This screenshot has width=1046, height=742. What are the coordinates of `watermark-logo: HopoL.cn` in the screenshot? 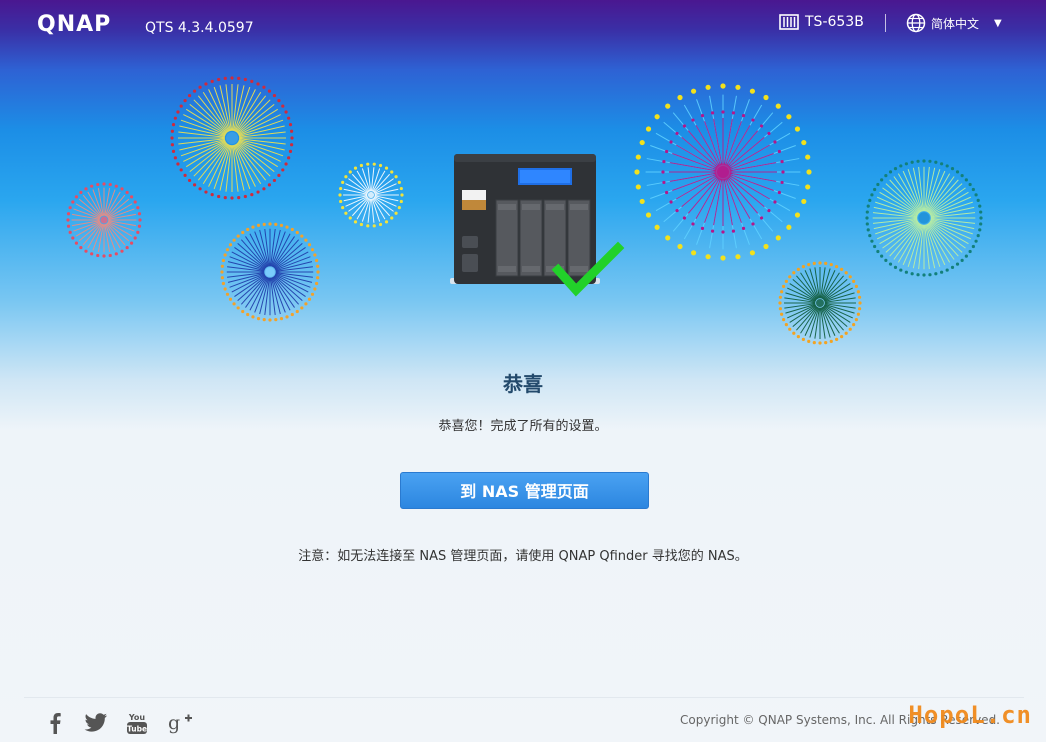 It's located at (970, 715).